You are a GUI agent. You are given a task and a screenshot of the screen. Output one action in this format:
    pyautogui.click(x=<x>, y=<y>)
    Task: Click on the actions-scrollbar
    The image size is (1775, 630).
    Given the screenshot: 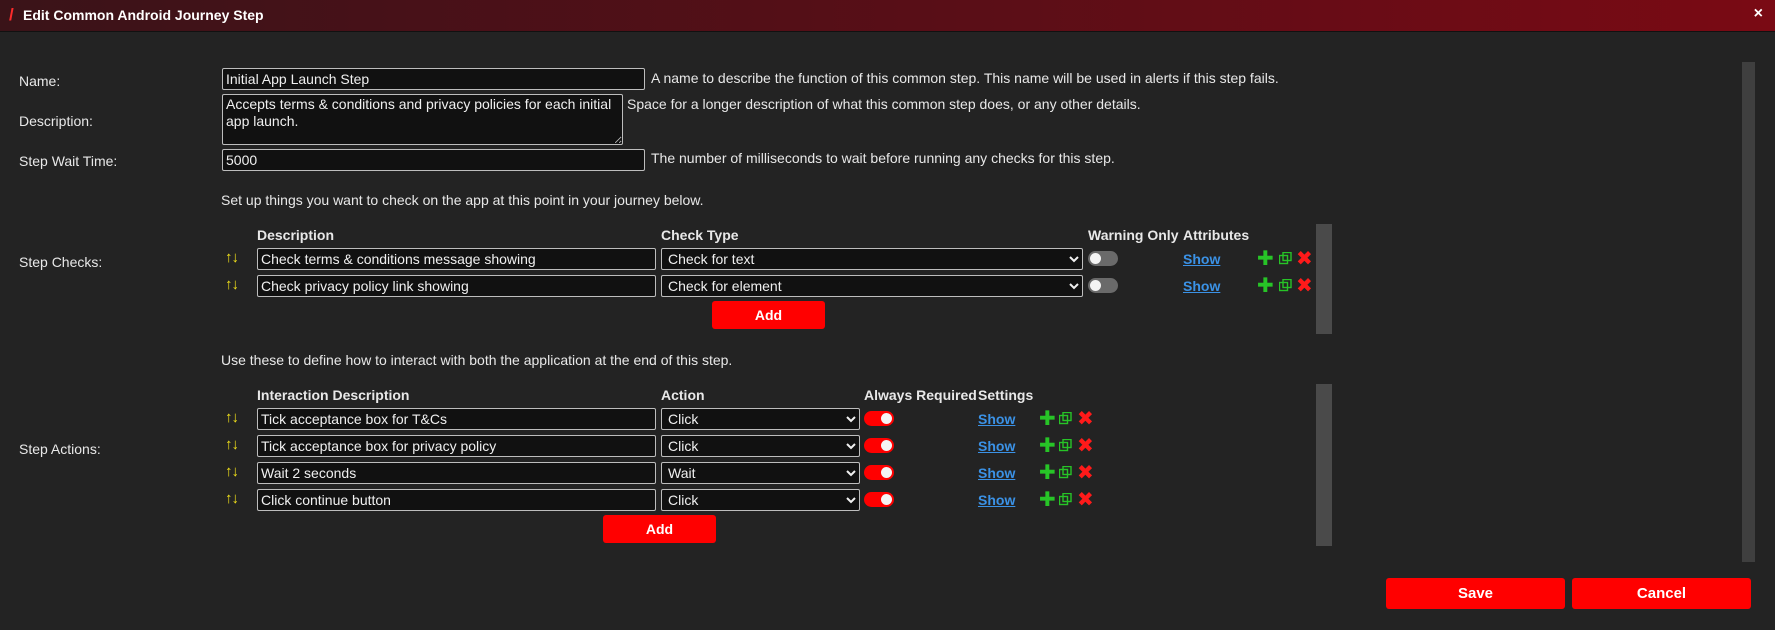 What is the action you would take?
    pyautogui.click(x=1324, y=465)
    